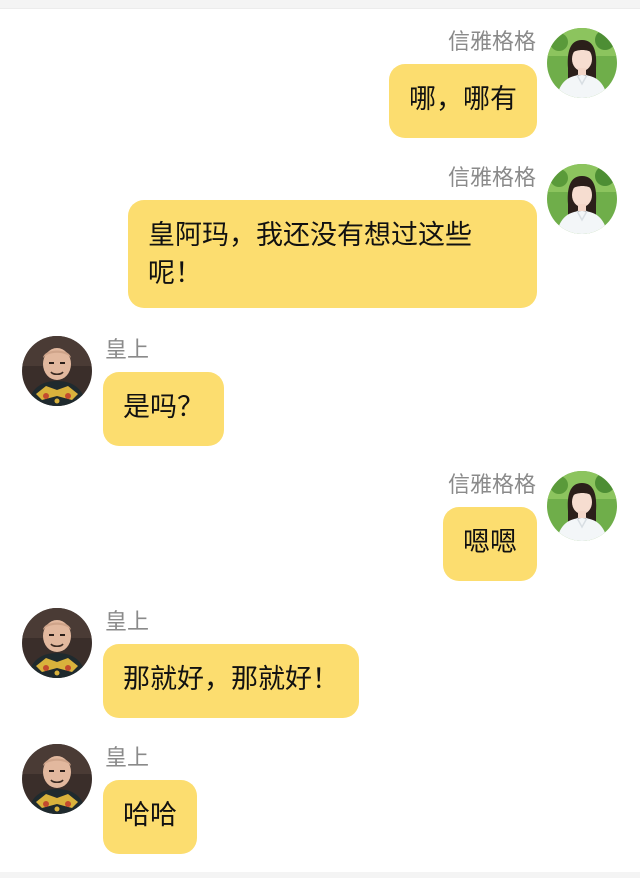 The image size is (640, 878). Describe the element at coordinates (463, 101) in the screenshot. I see `message-bubble: 哪，哪有` at that location.